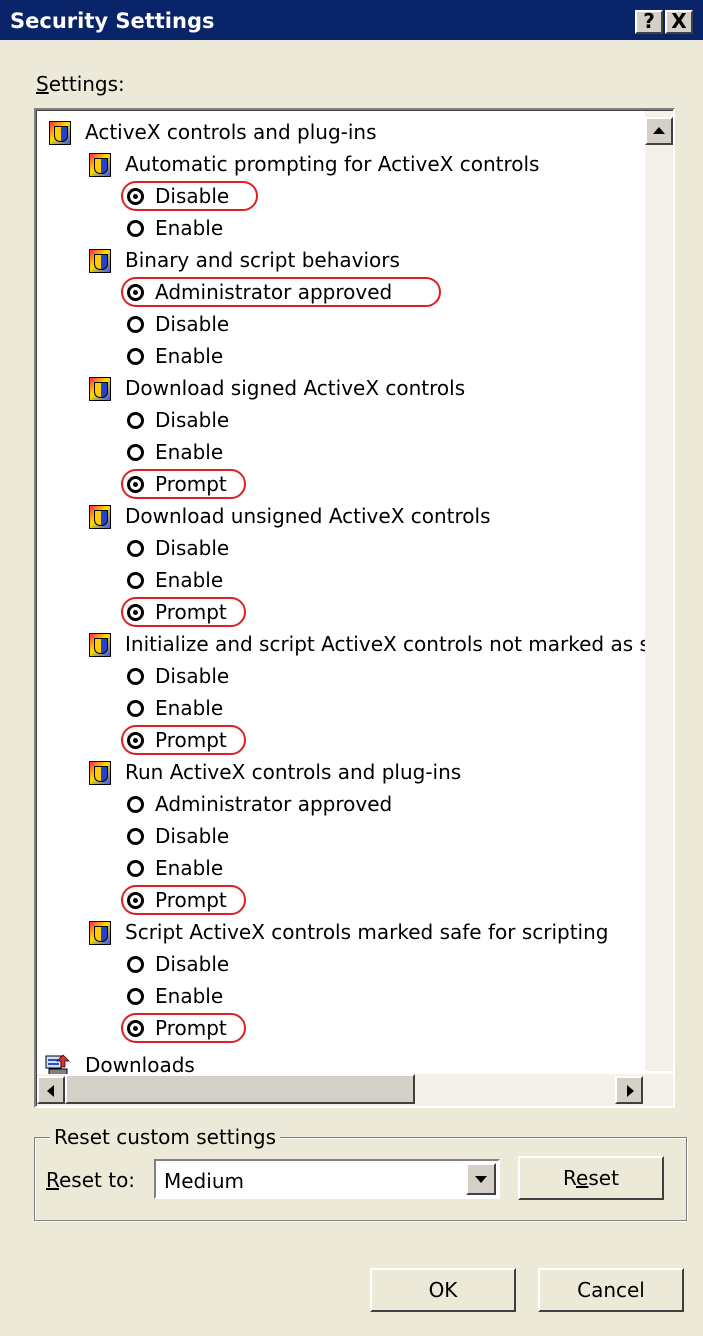 The width and height of the screenshot is (703, 1336). What do you see at coordinates (649, 22) in the screenshot?
I see `help-button: ?` at bounding box center [649, 22].